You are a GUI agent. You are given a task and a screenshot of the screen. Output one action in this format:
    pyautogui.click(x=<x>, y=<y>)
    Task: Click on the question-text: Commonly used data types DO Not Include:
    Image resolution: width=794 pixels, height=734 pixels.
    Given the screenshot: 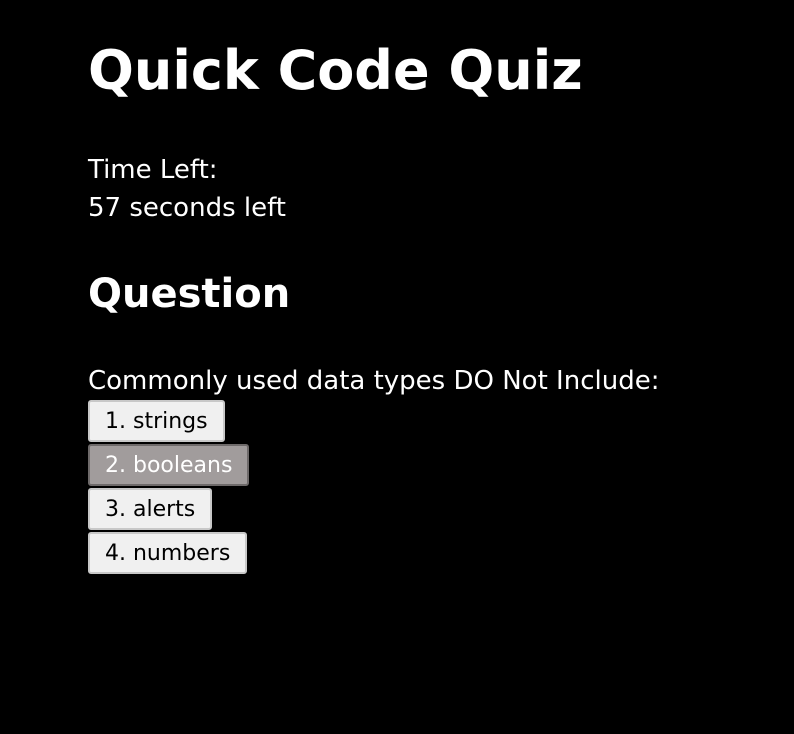 What is the action you would take?
    pyautogui.click(x=374, y=381)
    